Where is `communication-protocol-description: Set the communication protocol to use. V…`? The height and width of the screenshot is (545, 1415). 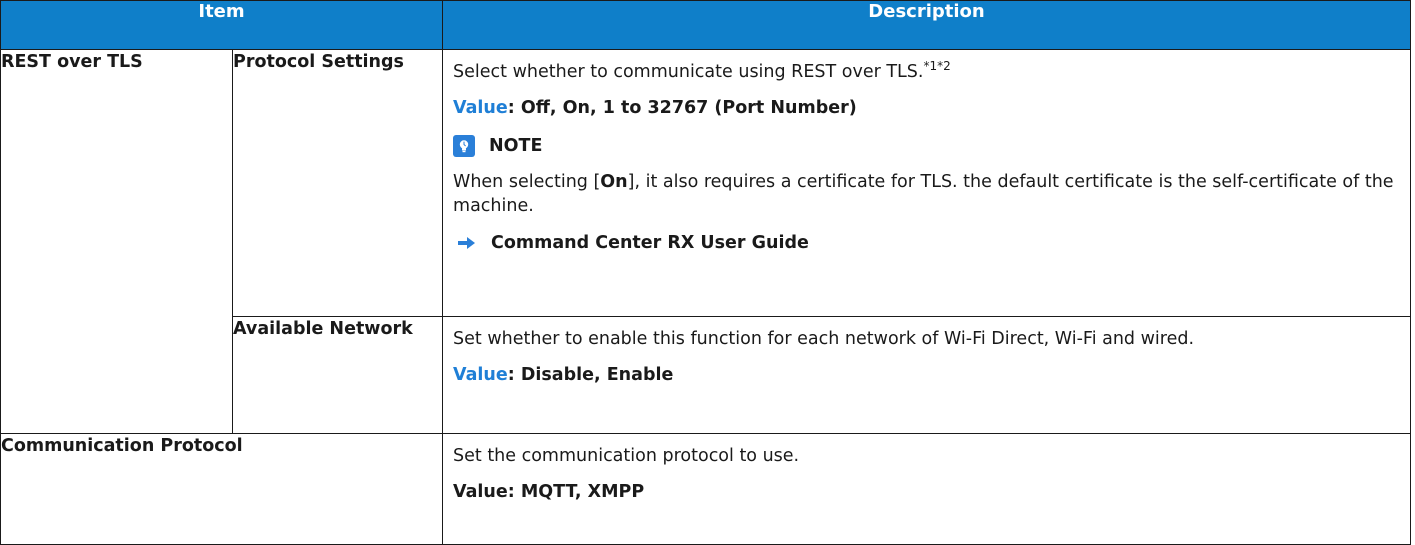
communication-protocol-description: Set the communication protocol to use. V… is located at coordinates (927, 489).